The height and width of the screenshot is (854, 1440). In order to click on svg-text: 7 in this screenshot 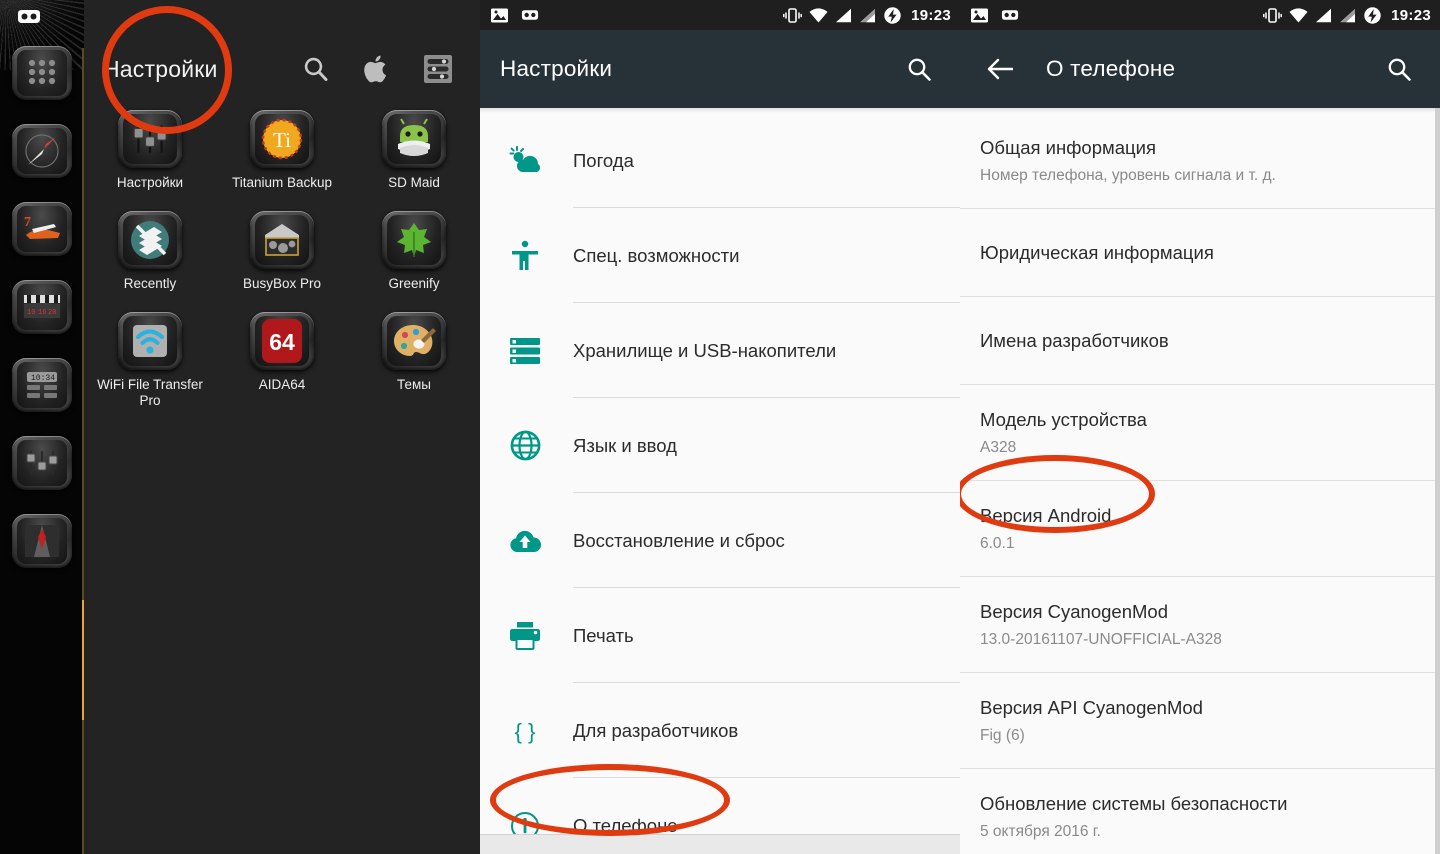, I will do `click(27, 222)`.